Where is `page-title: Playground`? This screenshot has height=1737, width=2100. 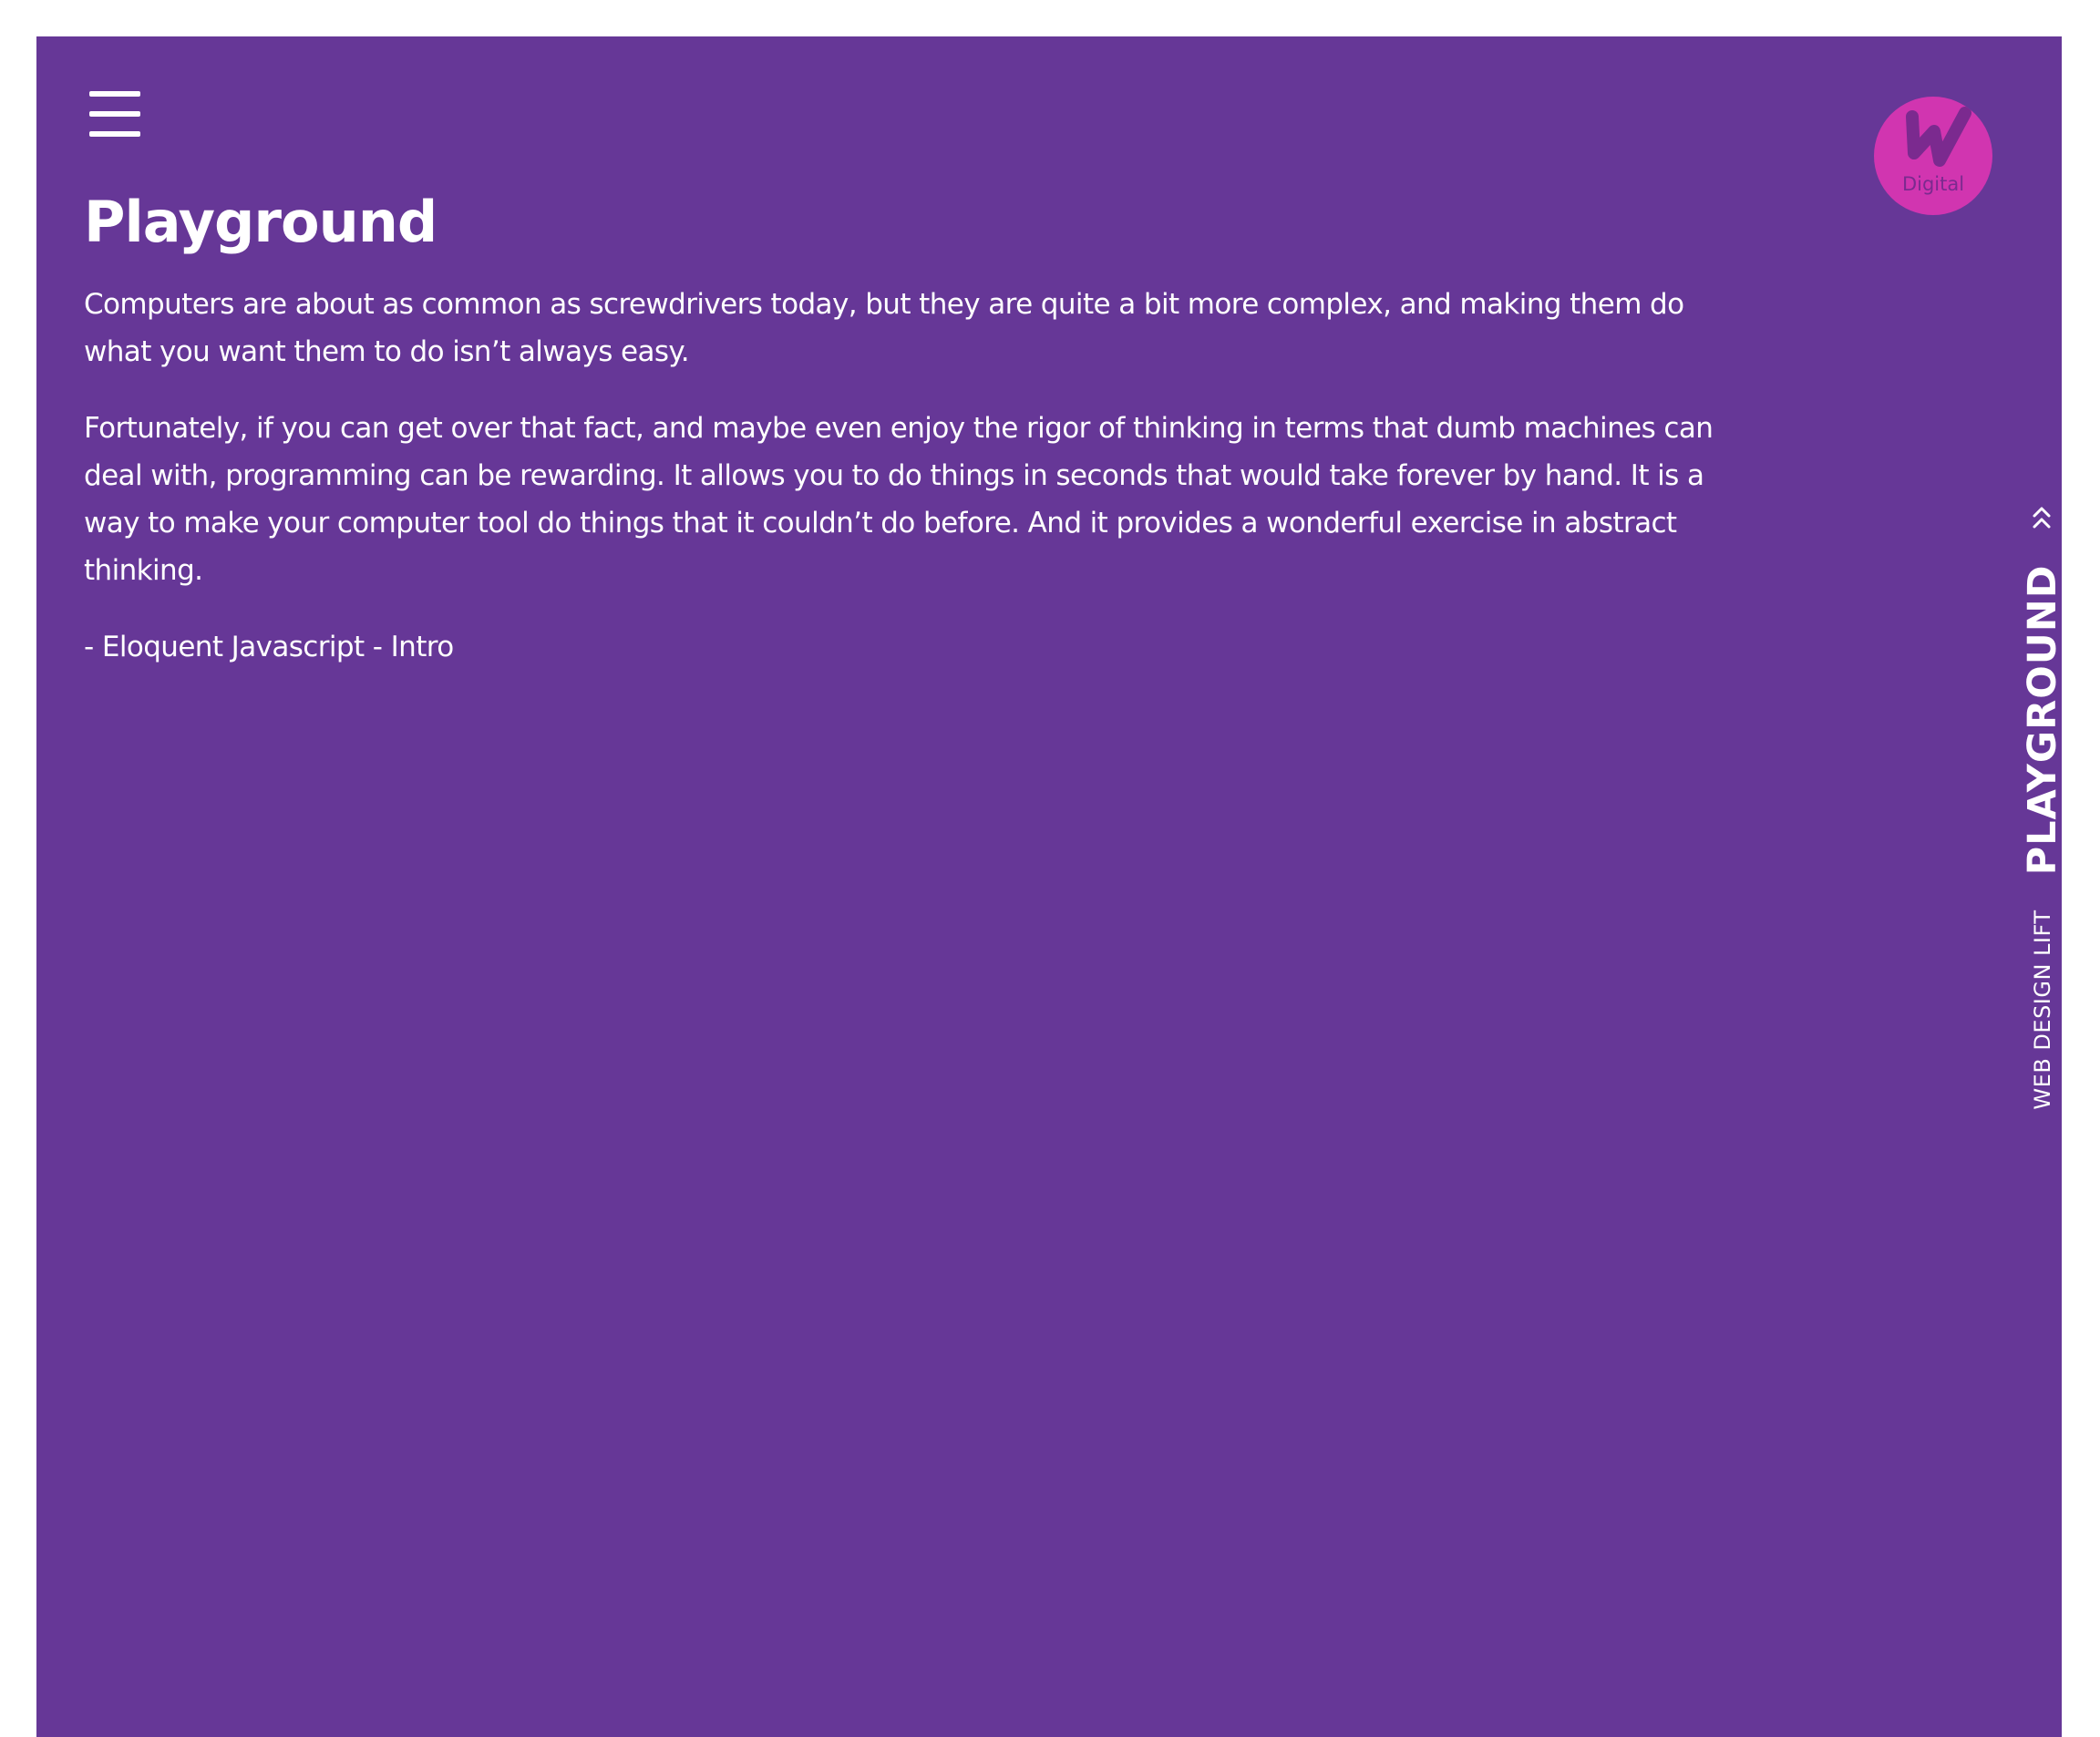
page-title: Playground is located at coordinates (261, 222).